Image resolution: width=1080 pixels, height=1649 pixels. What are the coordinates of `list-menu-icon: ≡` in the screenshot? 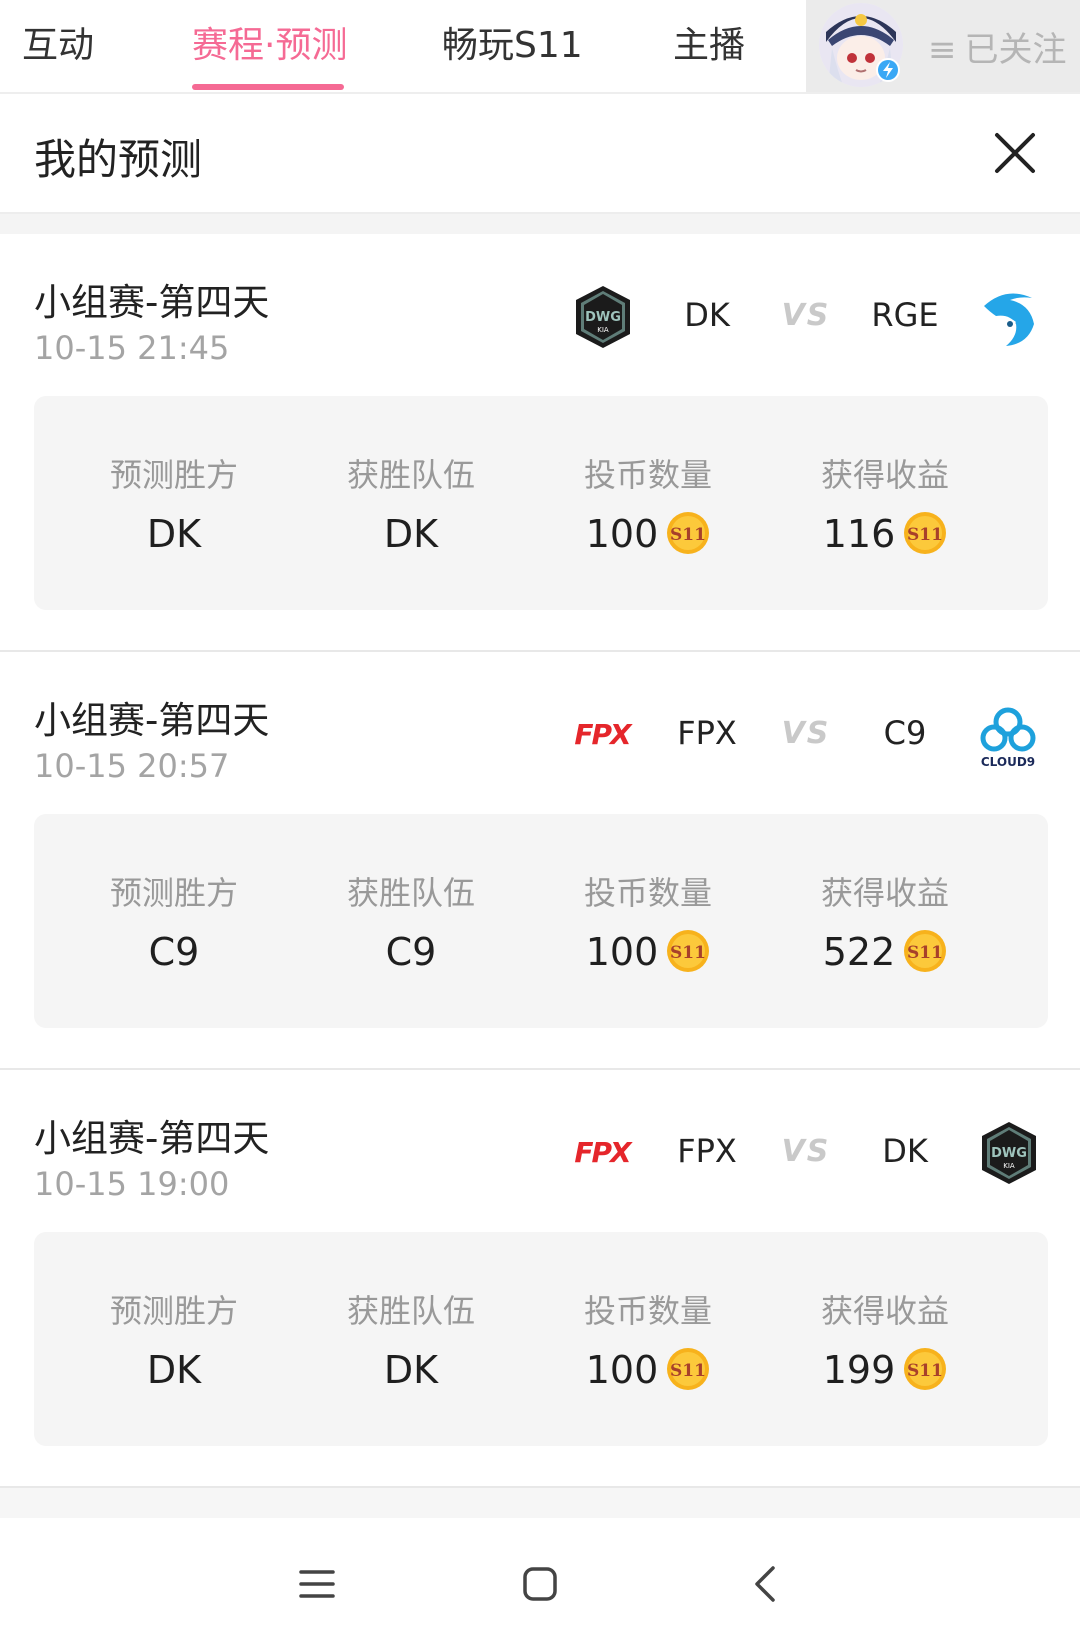 It's located at (942, 50).